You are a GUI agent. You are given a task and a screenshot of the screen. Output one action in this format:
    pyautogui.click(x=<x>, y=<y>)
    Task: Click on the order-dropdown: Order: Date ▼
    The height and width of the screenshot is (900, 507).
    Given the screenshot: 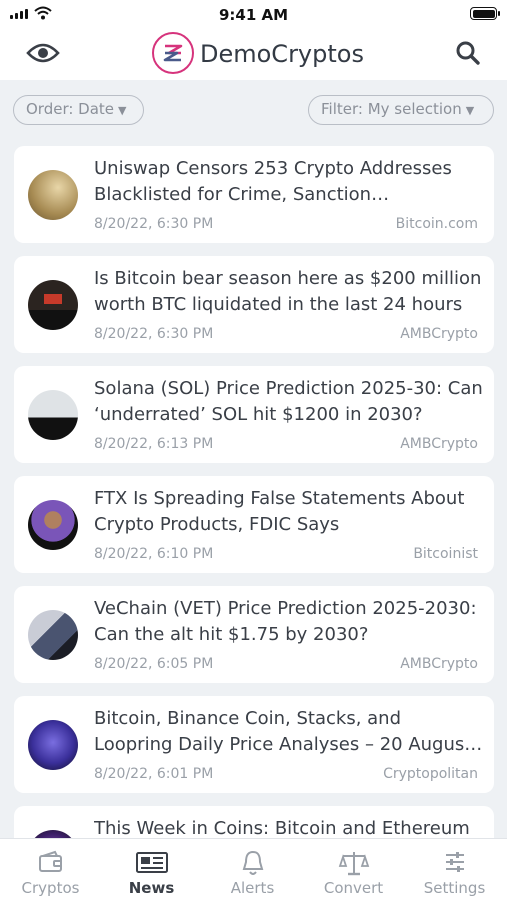 What is the action you would take?
    pyautogui.click(x=78, y=110)
    